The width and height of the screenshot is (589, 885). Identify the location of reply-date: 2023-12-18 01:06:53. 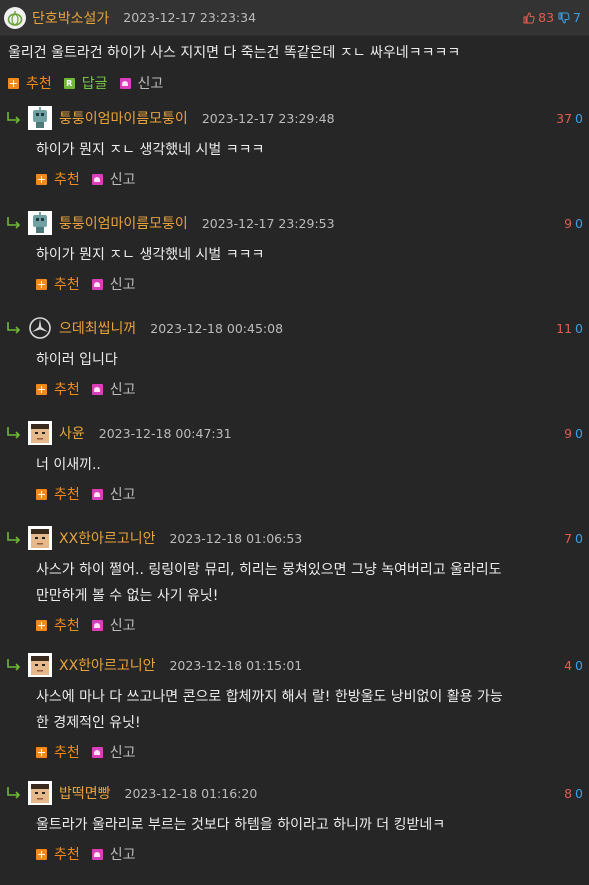
(236, 538).